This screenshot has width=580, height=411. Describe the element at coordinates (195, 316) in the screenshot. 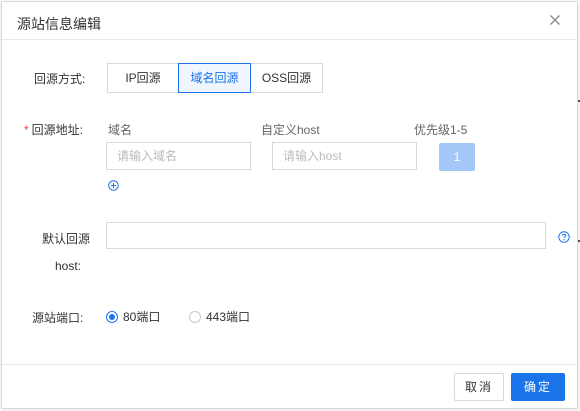

I see `radio-unchecked-icon` at that location.